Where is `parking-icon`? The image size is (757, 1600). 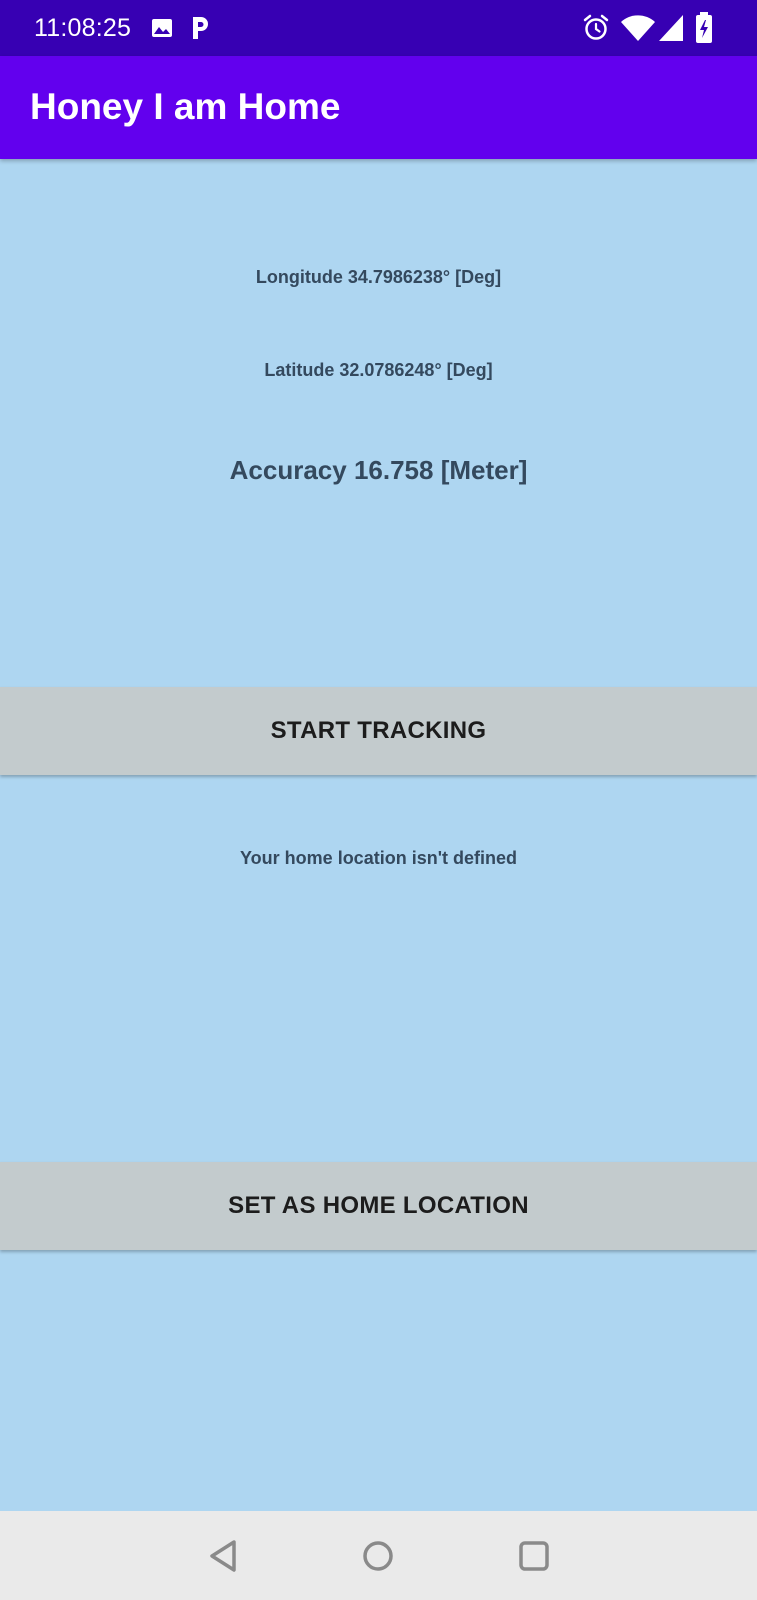
parking-icon is located at coordinates (200, 28).